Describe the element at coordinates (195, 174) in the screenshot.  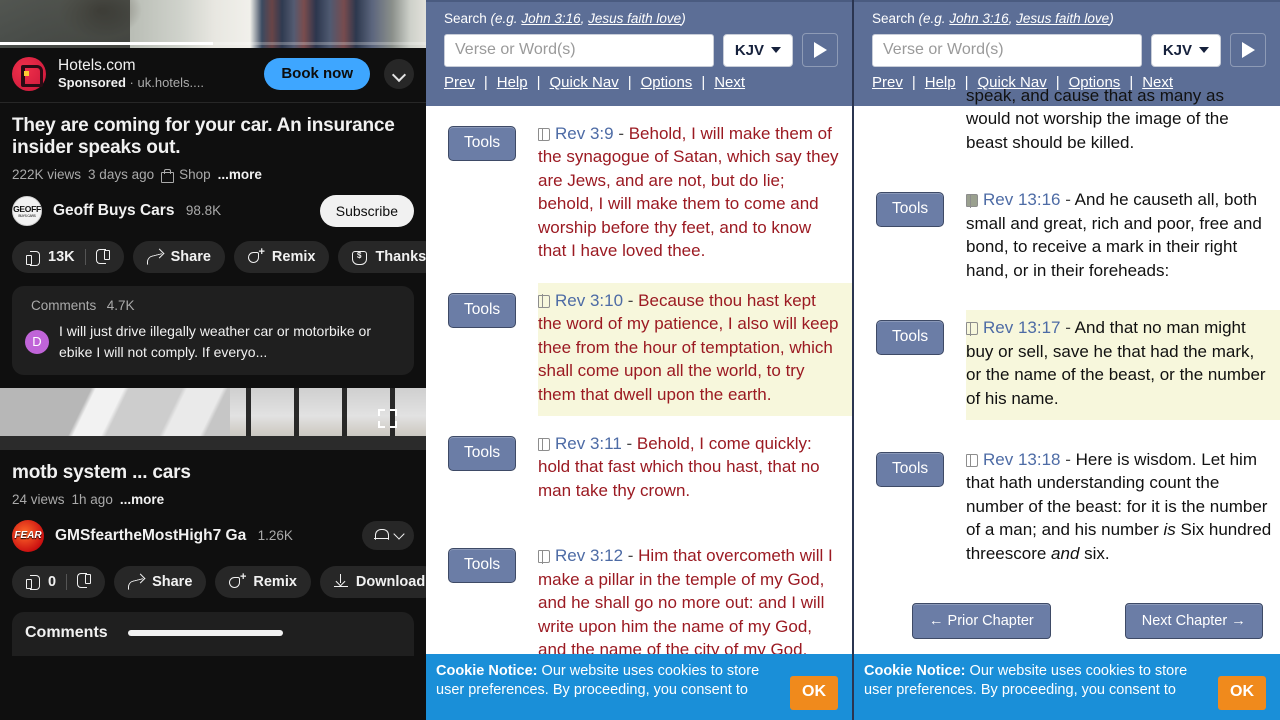
I see `video-1-shop-link: Shop` at that location.